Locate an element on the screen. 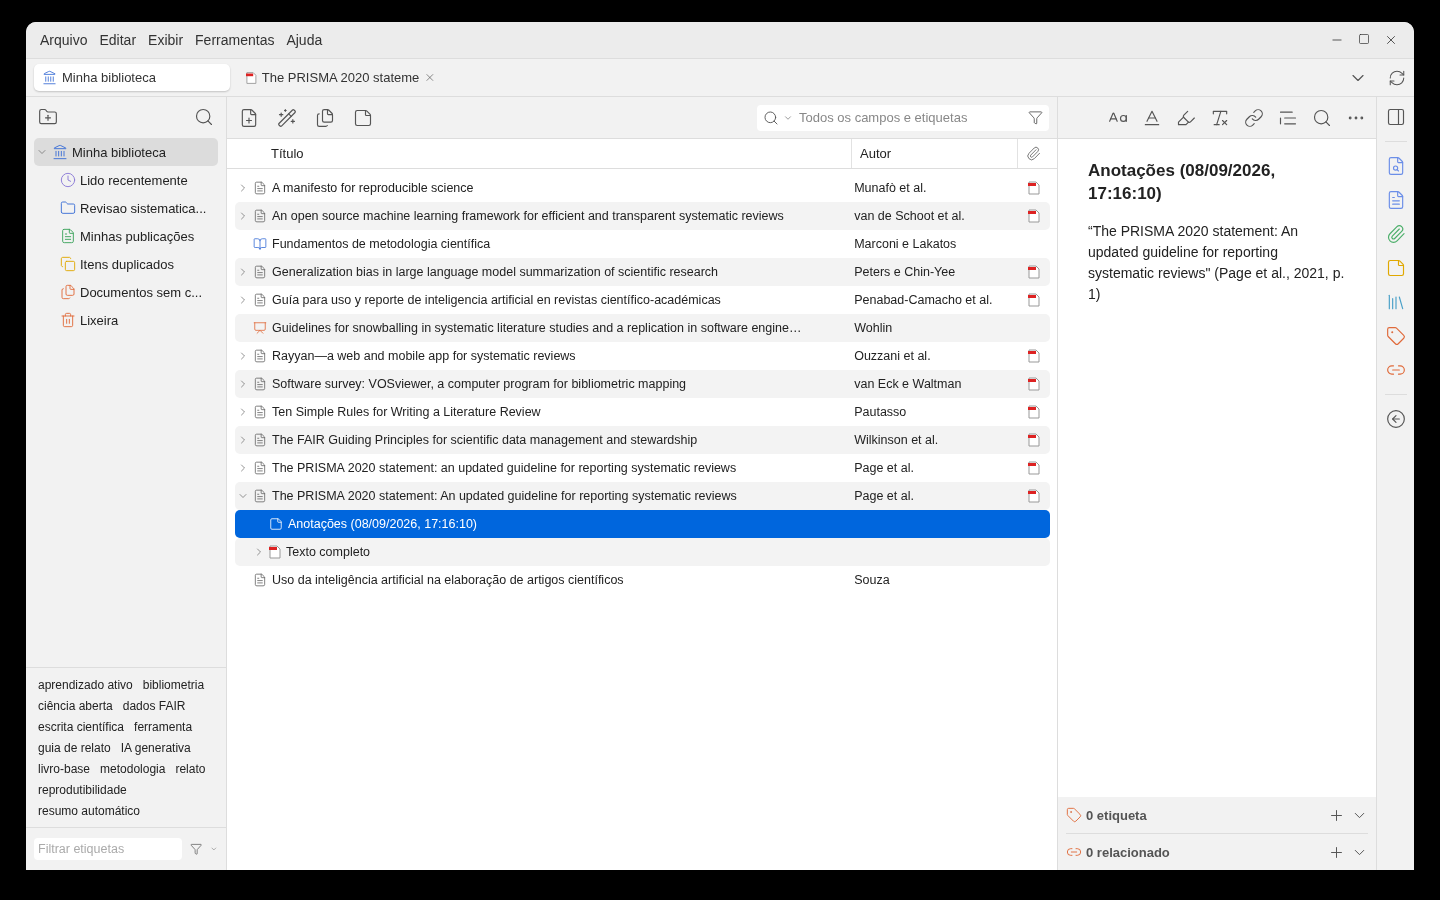 Image resolution: width=1440 pixels, height=900 pixels. add-attachment-icon is located at coordinates (325, 117).